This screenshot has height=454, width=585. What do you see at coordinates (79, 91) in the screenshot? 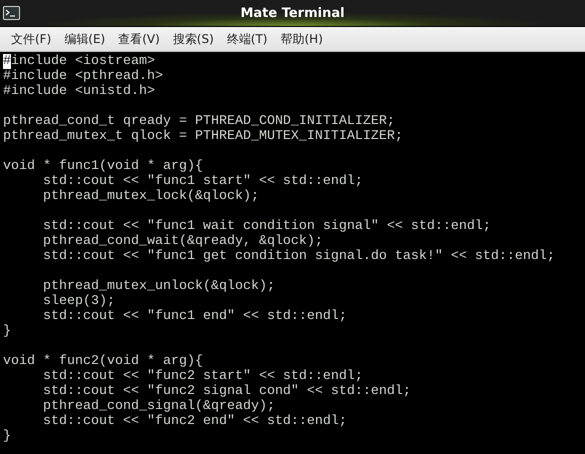
I see `code-line: #include <unistd.h>` at bounding box center [79, 91].